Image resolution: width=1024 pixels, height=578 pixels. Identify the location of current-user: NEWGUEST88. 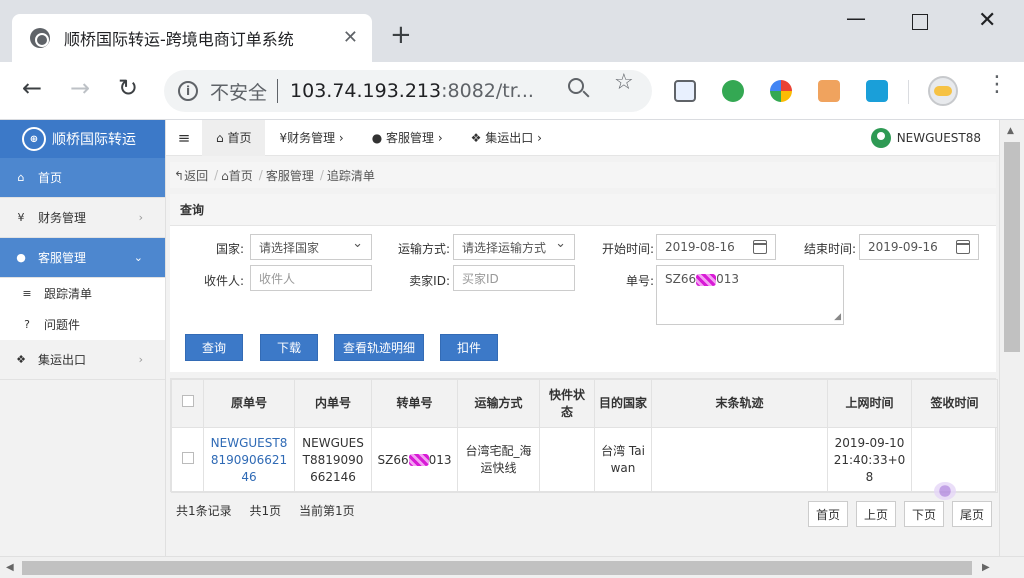
(925, 138).